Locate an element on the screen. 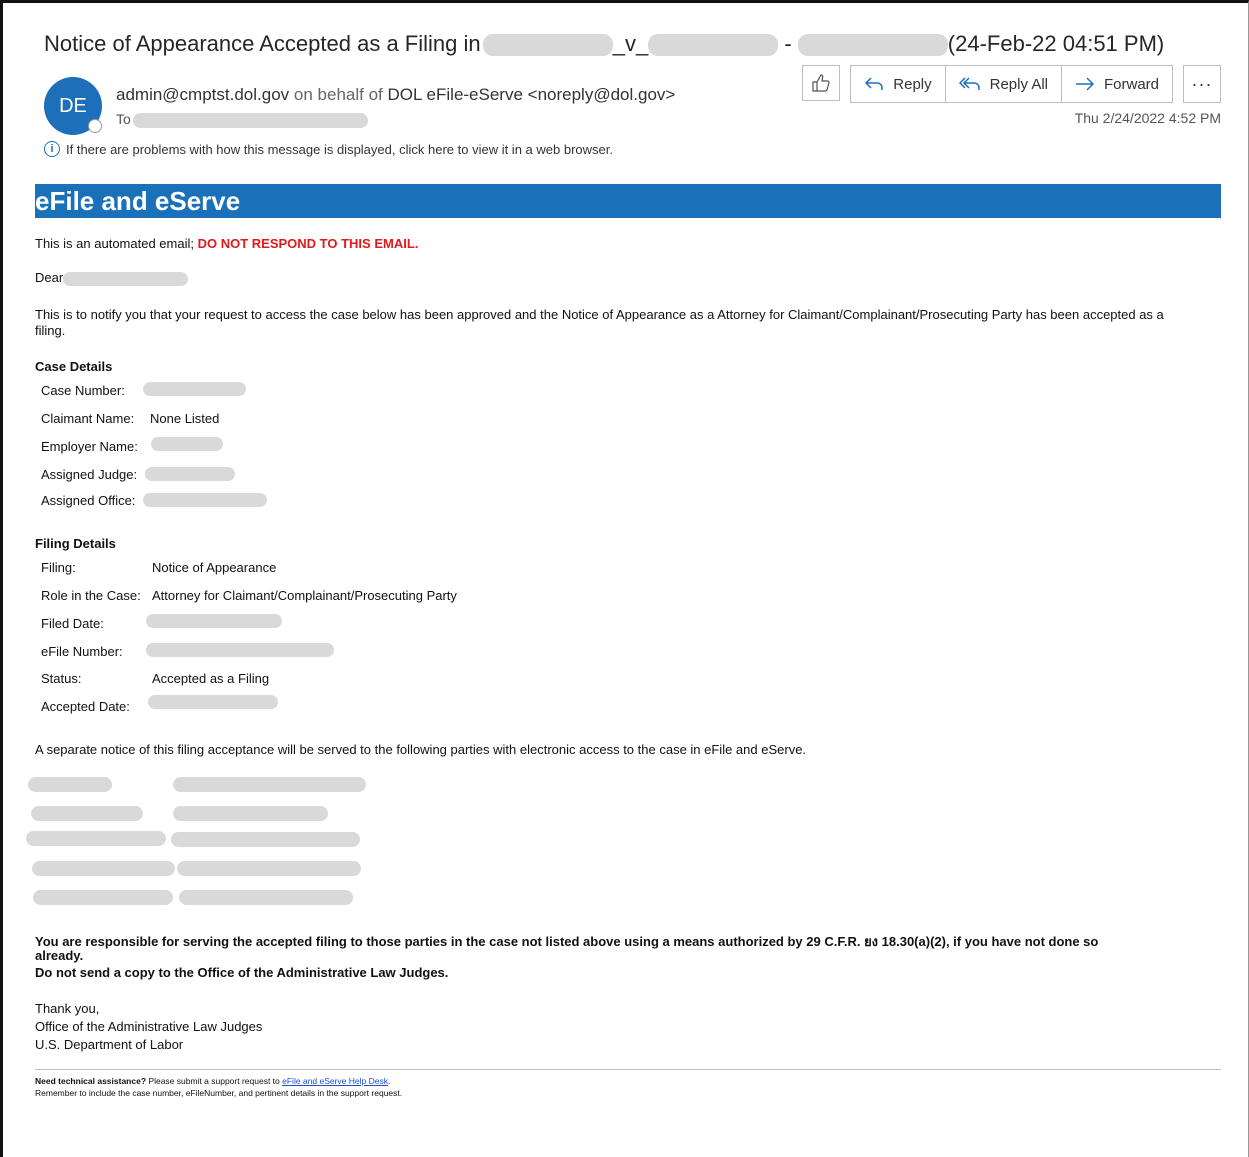 The width and height of the screenshot is (1249, 1157). forward-arrow-icon is located at coordinates (1085, 84).